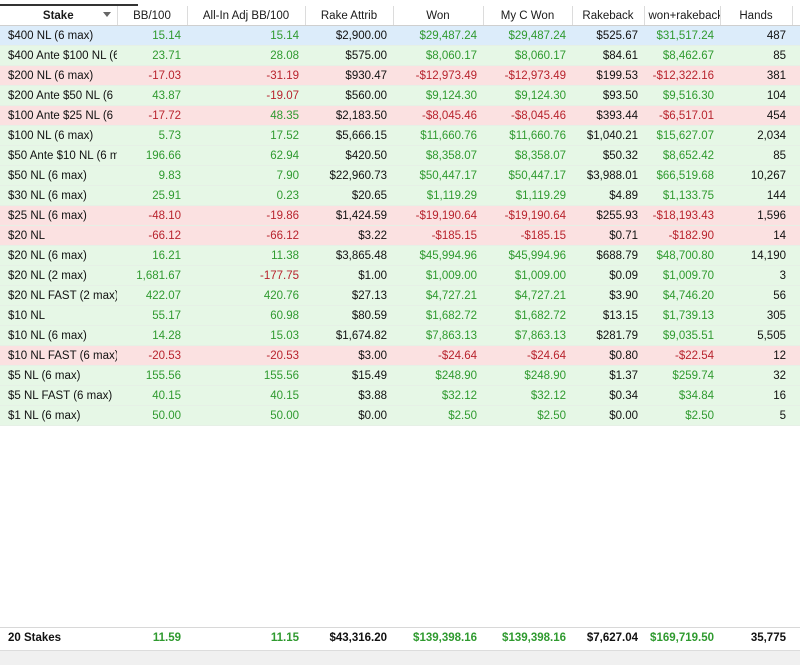 The width and height of the screenshot is (800, 665). What do you see at coordinates (528, 16) in the screenshot?
I see `column-header-my-c-won: My C Won` at bounding box center [528, 16].